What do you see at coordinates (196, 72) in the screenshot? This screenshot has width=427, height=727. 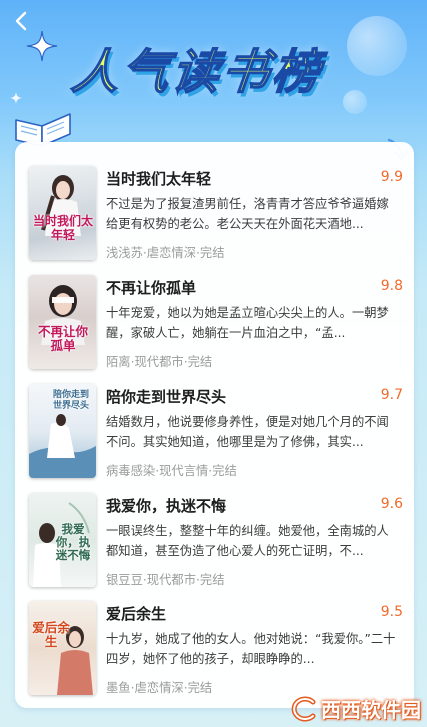 I see `page-title: 人气读书榜` at bounding box center [196, 72].